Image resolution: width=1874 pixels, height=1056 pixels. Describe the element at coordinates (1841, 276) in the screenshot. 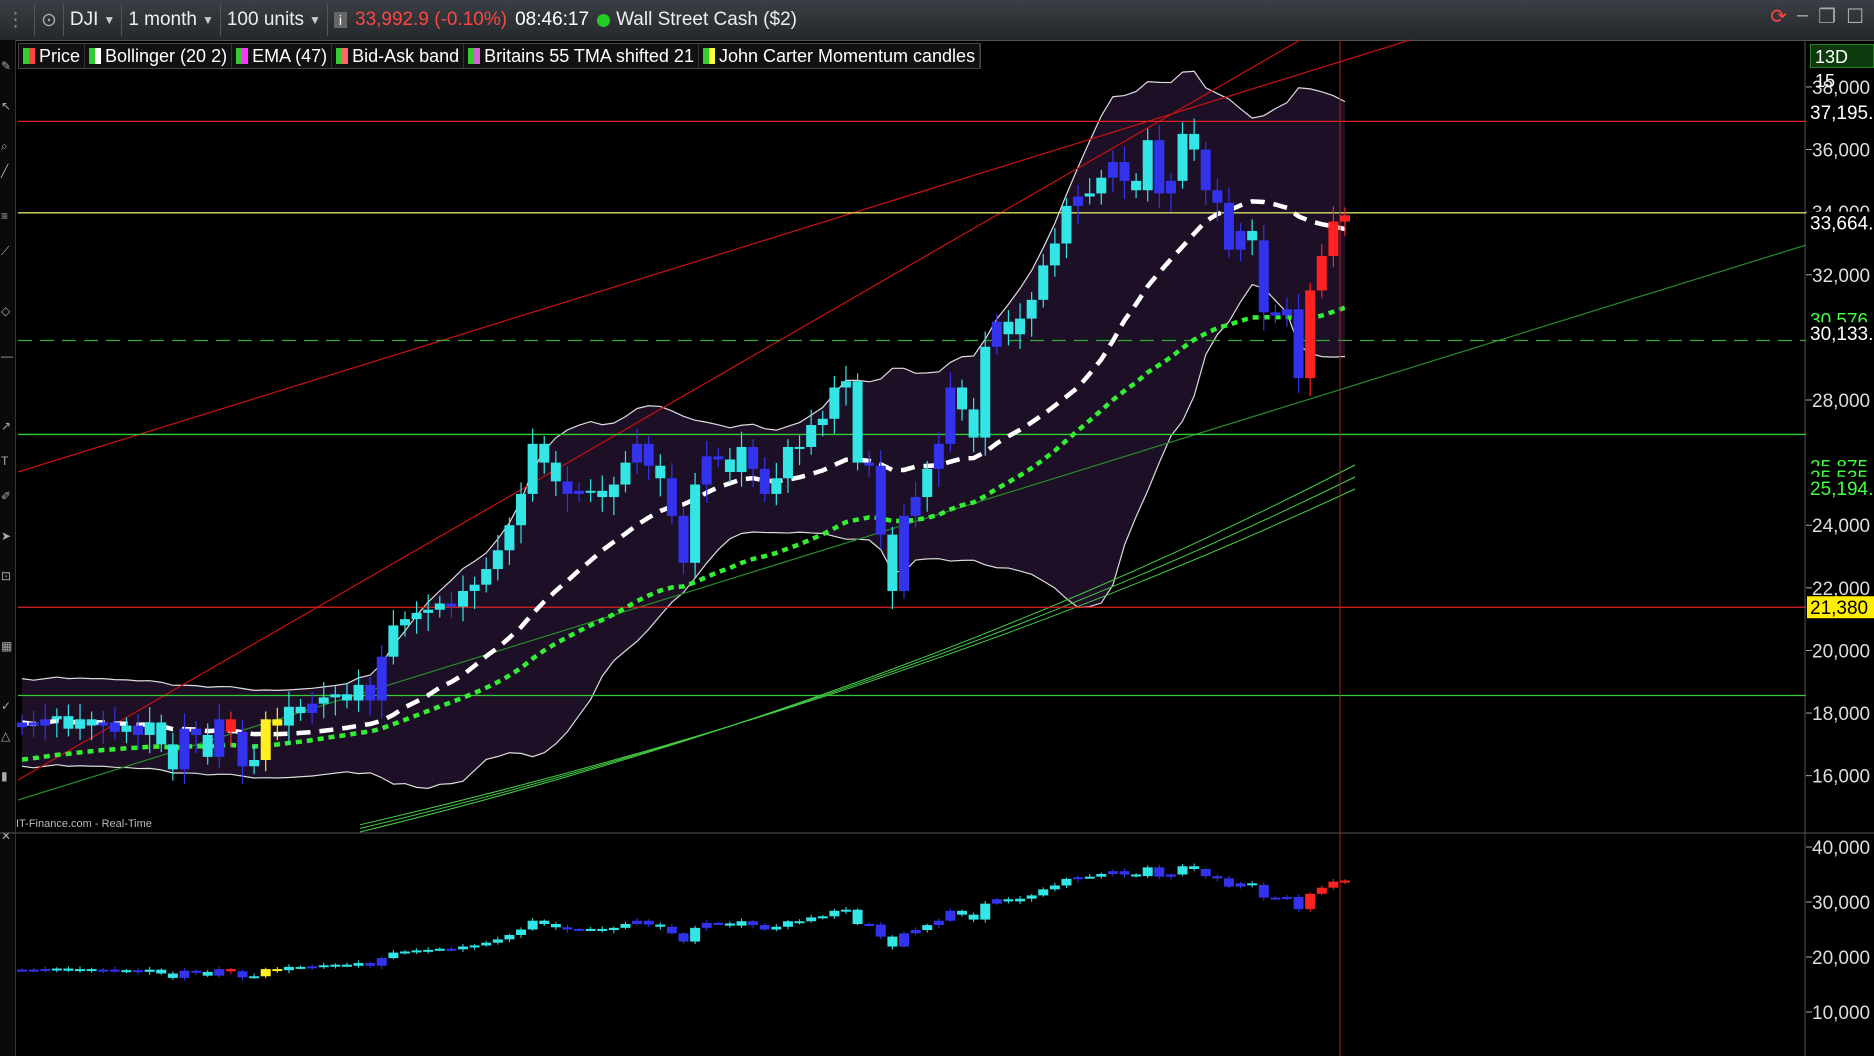

I see `axis-tick-label: 32,000` at that location.